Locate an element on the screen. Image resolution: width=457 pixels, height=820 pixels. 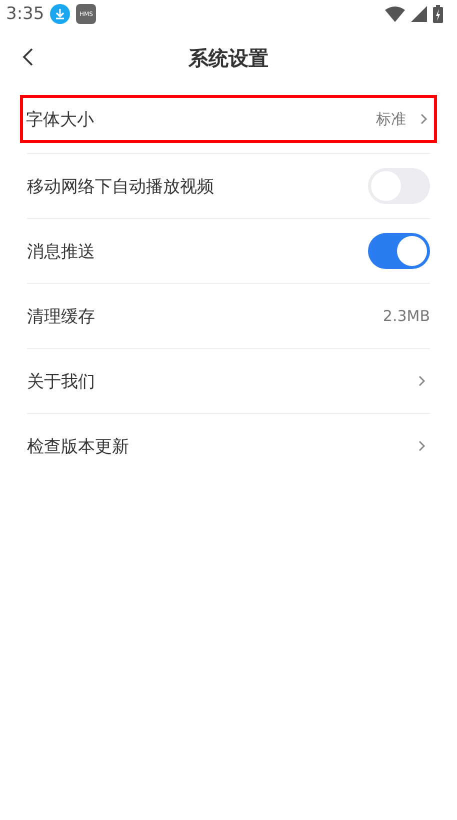
toggle-switch is located at coordinates (399, 251).